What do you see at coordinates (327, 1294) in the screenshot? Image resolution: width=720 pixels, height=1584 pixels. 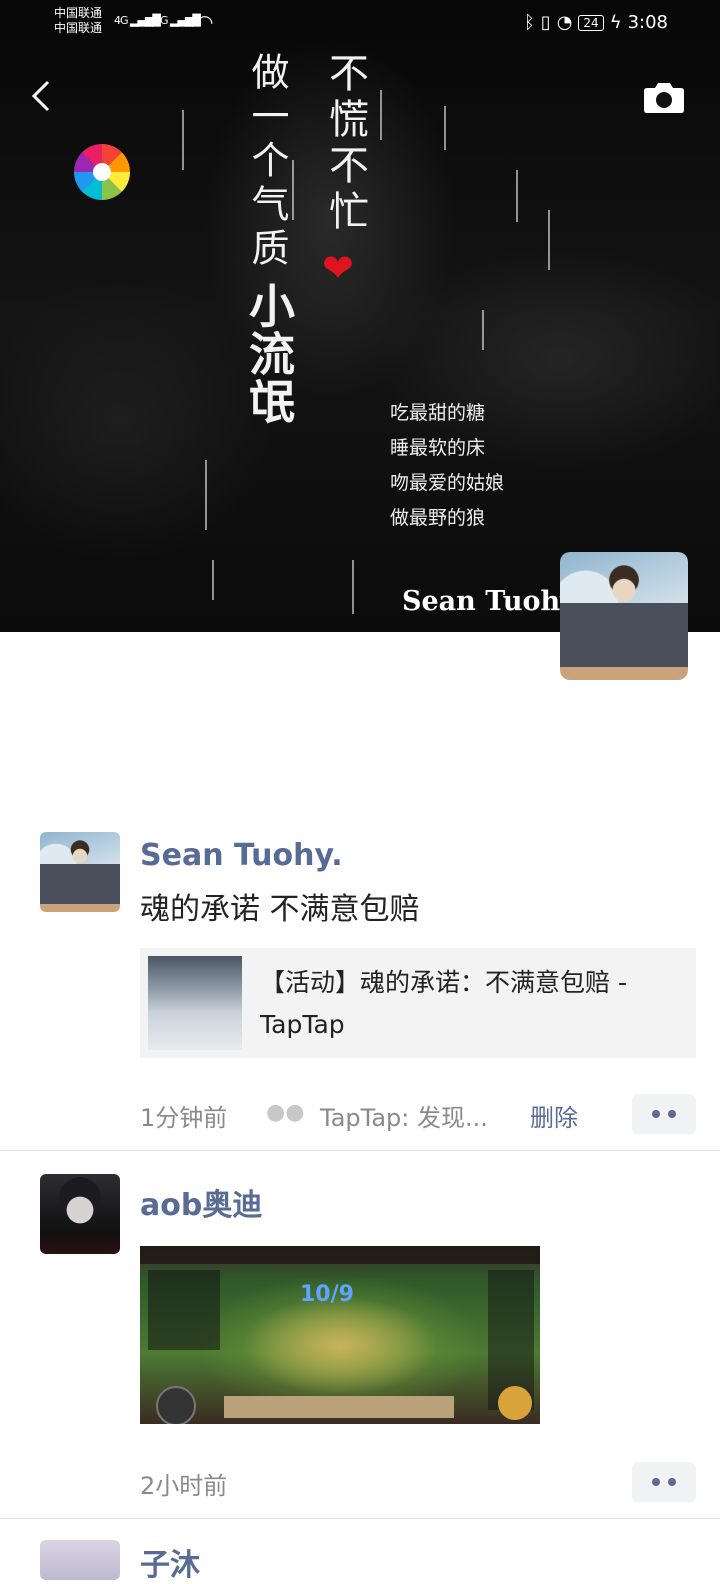 I see `game-score: 10/9` at bounding box center [327, 1294].